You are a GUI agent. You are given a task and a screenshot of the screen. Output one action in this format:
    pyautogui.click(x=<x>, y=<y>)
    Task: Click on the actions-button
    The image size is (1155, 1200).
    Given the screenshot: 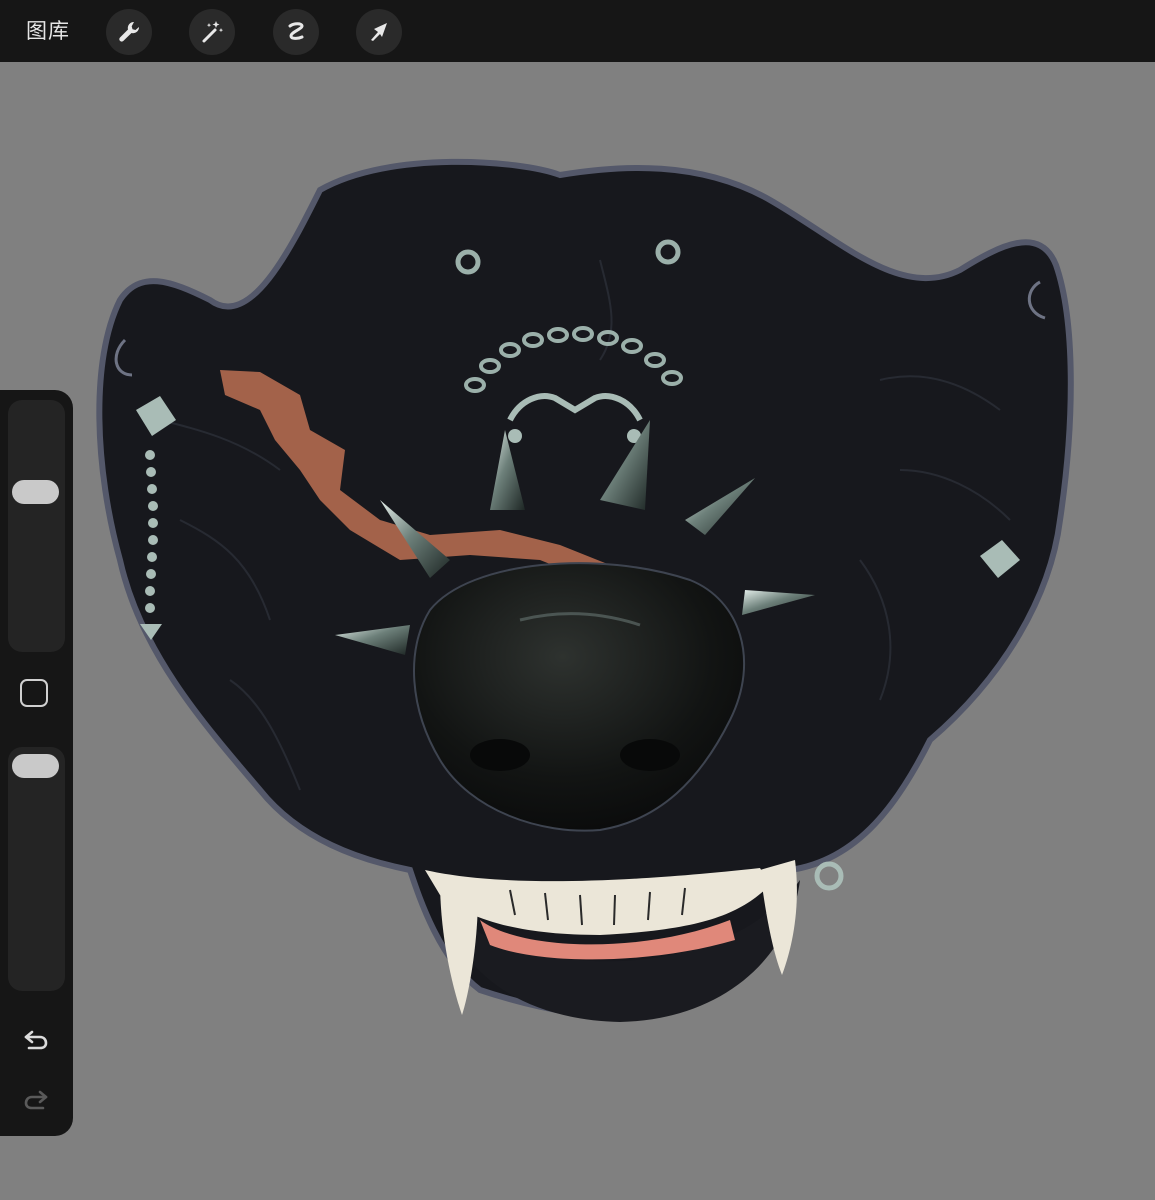 What is the action you would take?
    pyautogui.click(x=129, y=32)
    